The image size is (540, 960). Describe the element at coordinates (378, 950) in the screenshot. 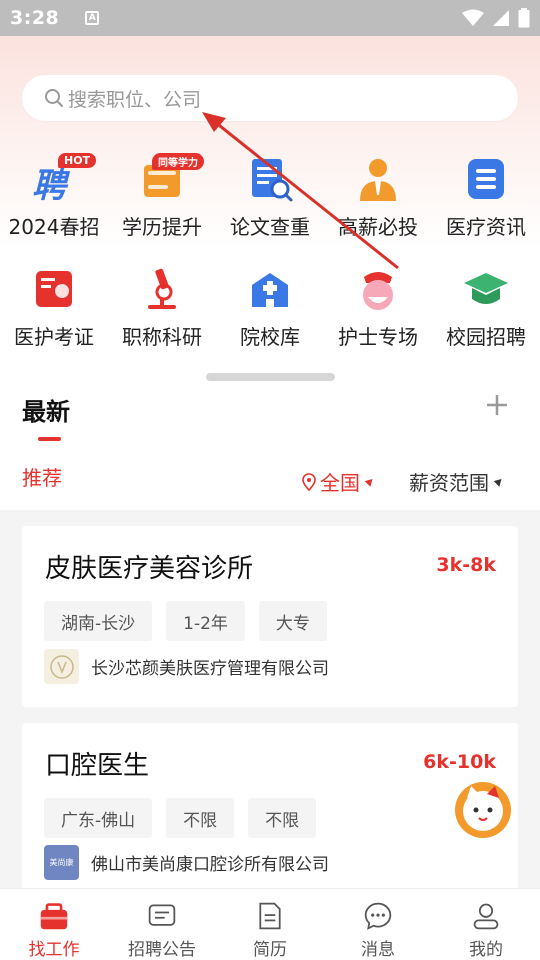

I see `nav-label: 消息` at that location.